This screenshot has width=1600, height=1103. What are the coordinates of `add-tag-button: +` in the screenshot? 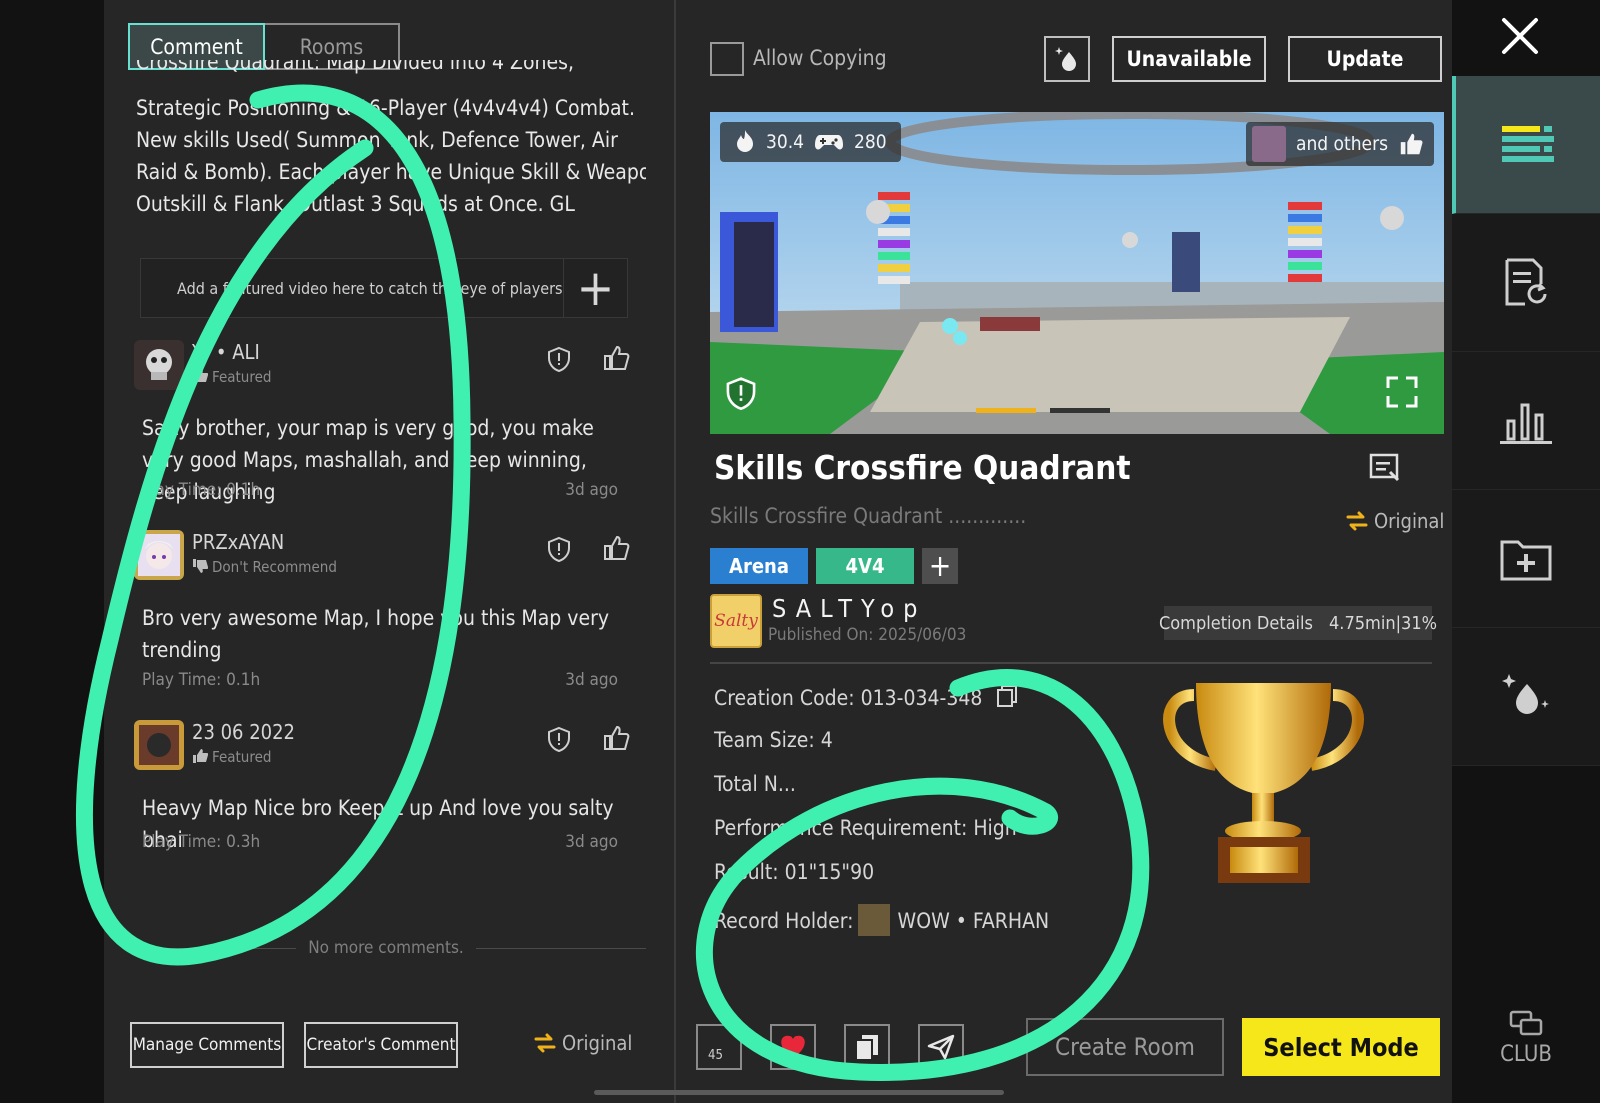 It's located at (940, 566).